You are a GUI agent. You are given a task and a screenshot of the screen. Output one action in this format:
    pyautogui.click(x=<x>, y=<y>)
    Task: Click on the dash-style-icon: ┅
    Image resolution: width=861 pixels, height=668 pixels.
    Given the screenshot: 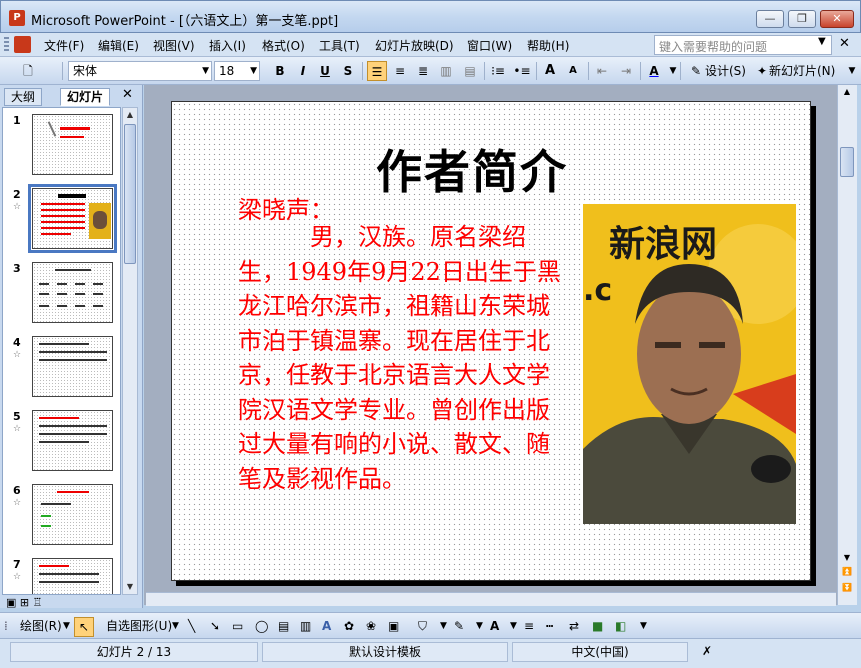 What is the action you would take?
    pyautogui.click(x=549, y=626)
    